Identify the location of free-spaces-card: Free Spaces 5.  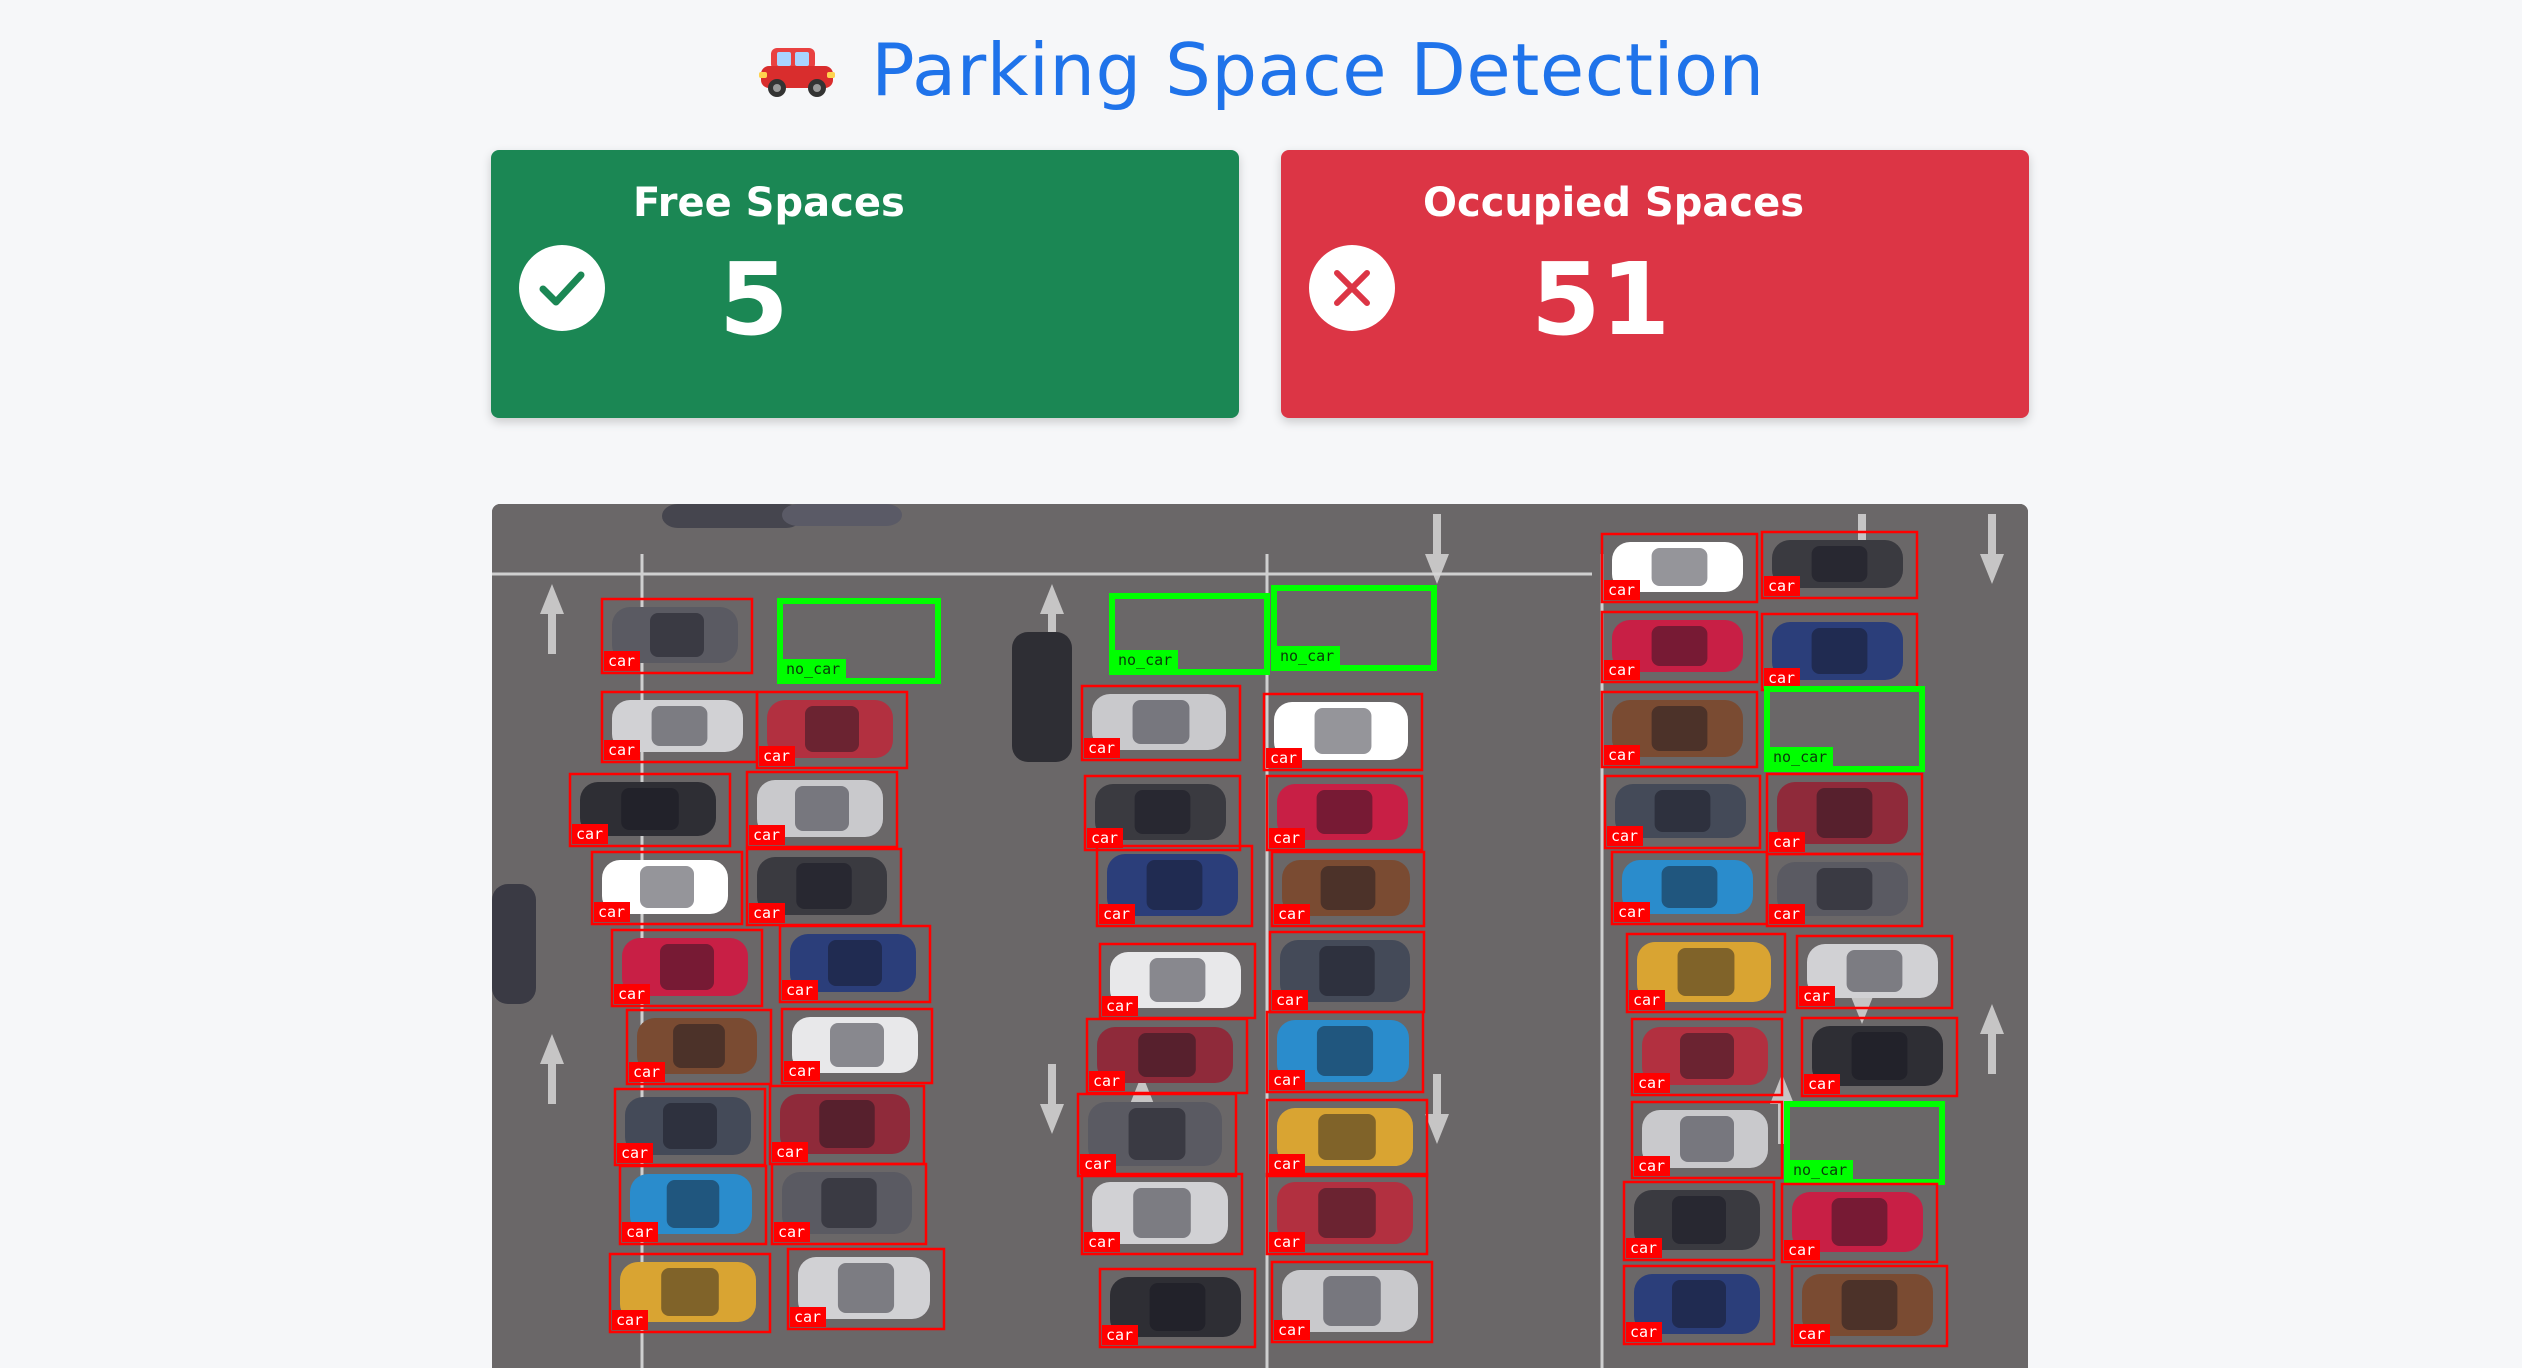
(865, 284).